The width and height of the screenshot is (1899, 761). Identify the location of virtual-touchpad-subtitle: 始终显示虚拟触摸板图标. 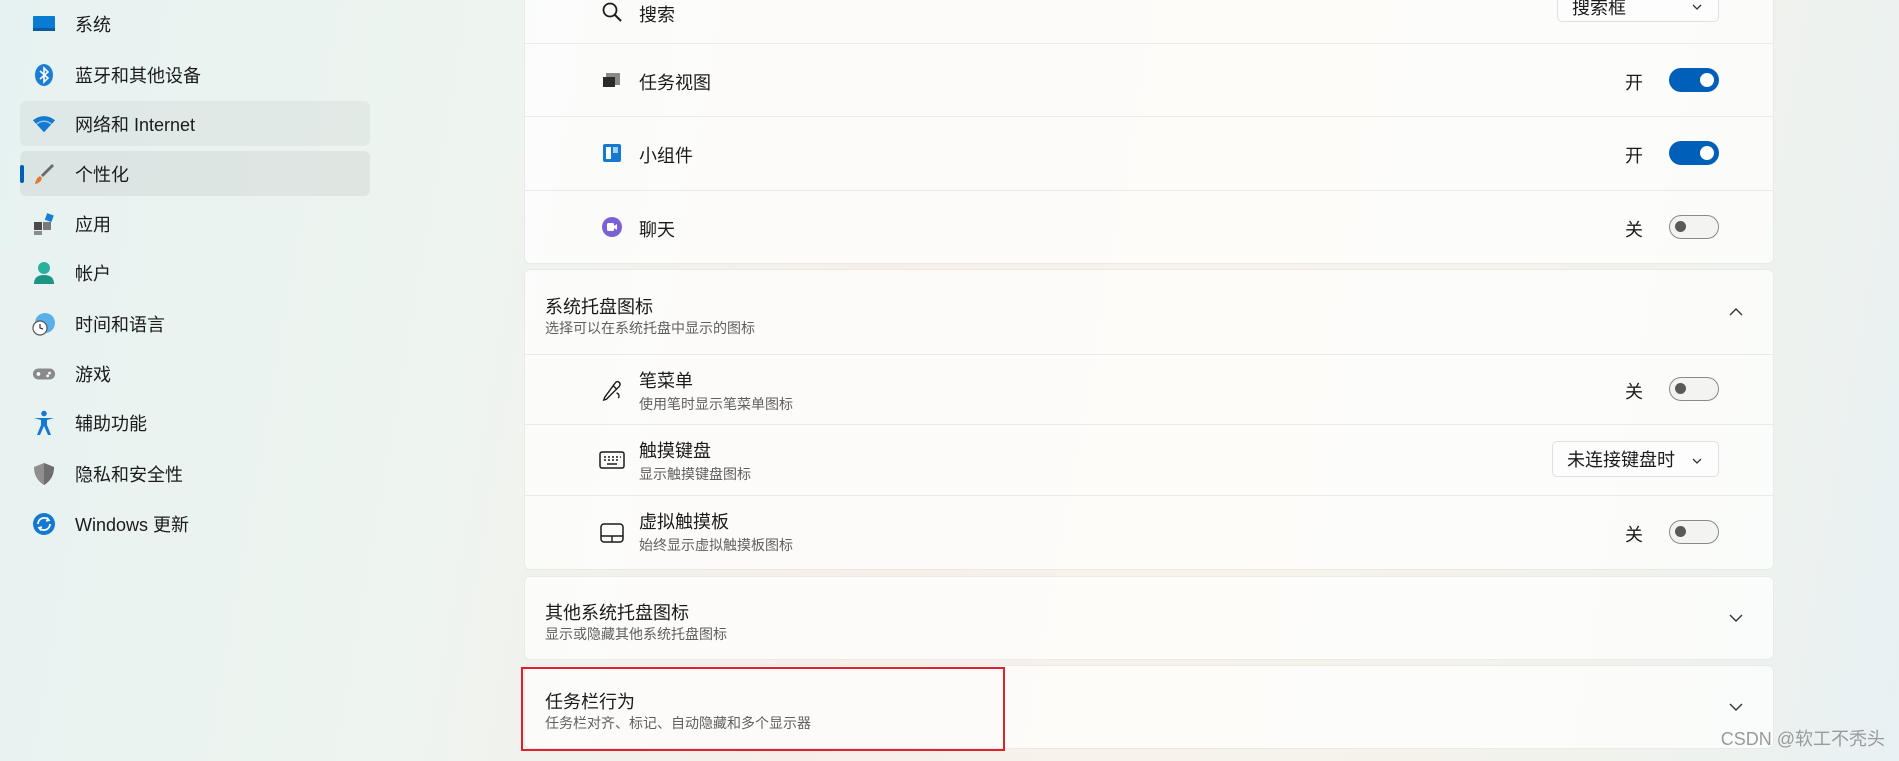
(716, 545).